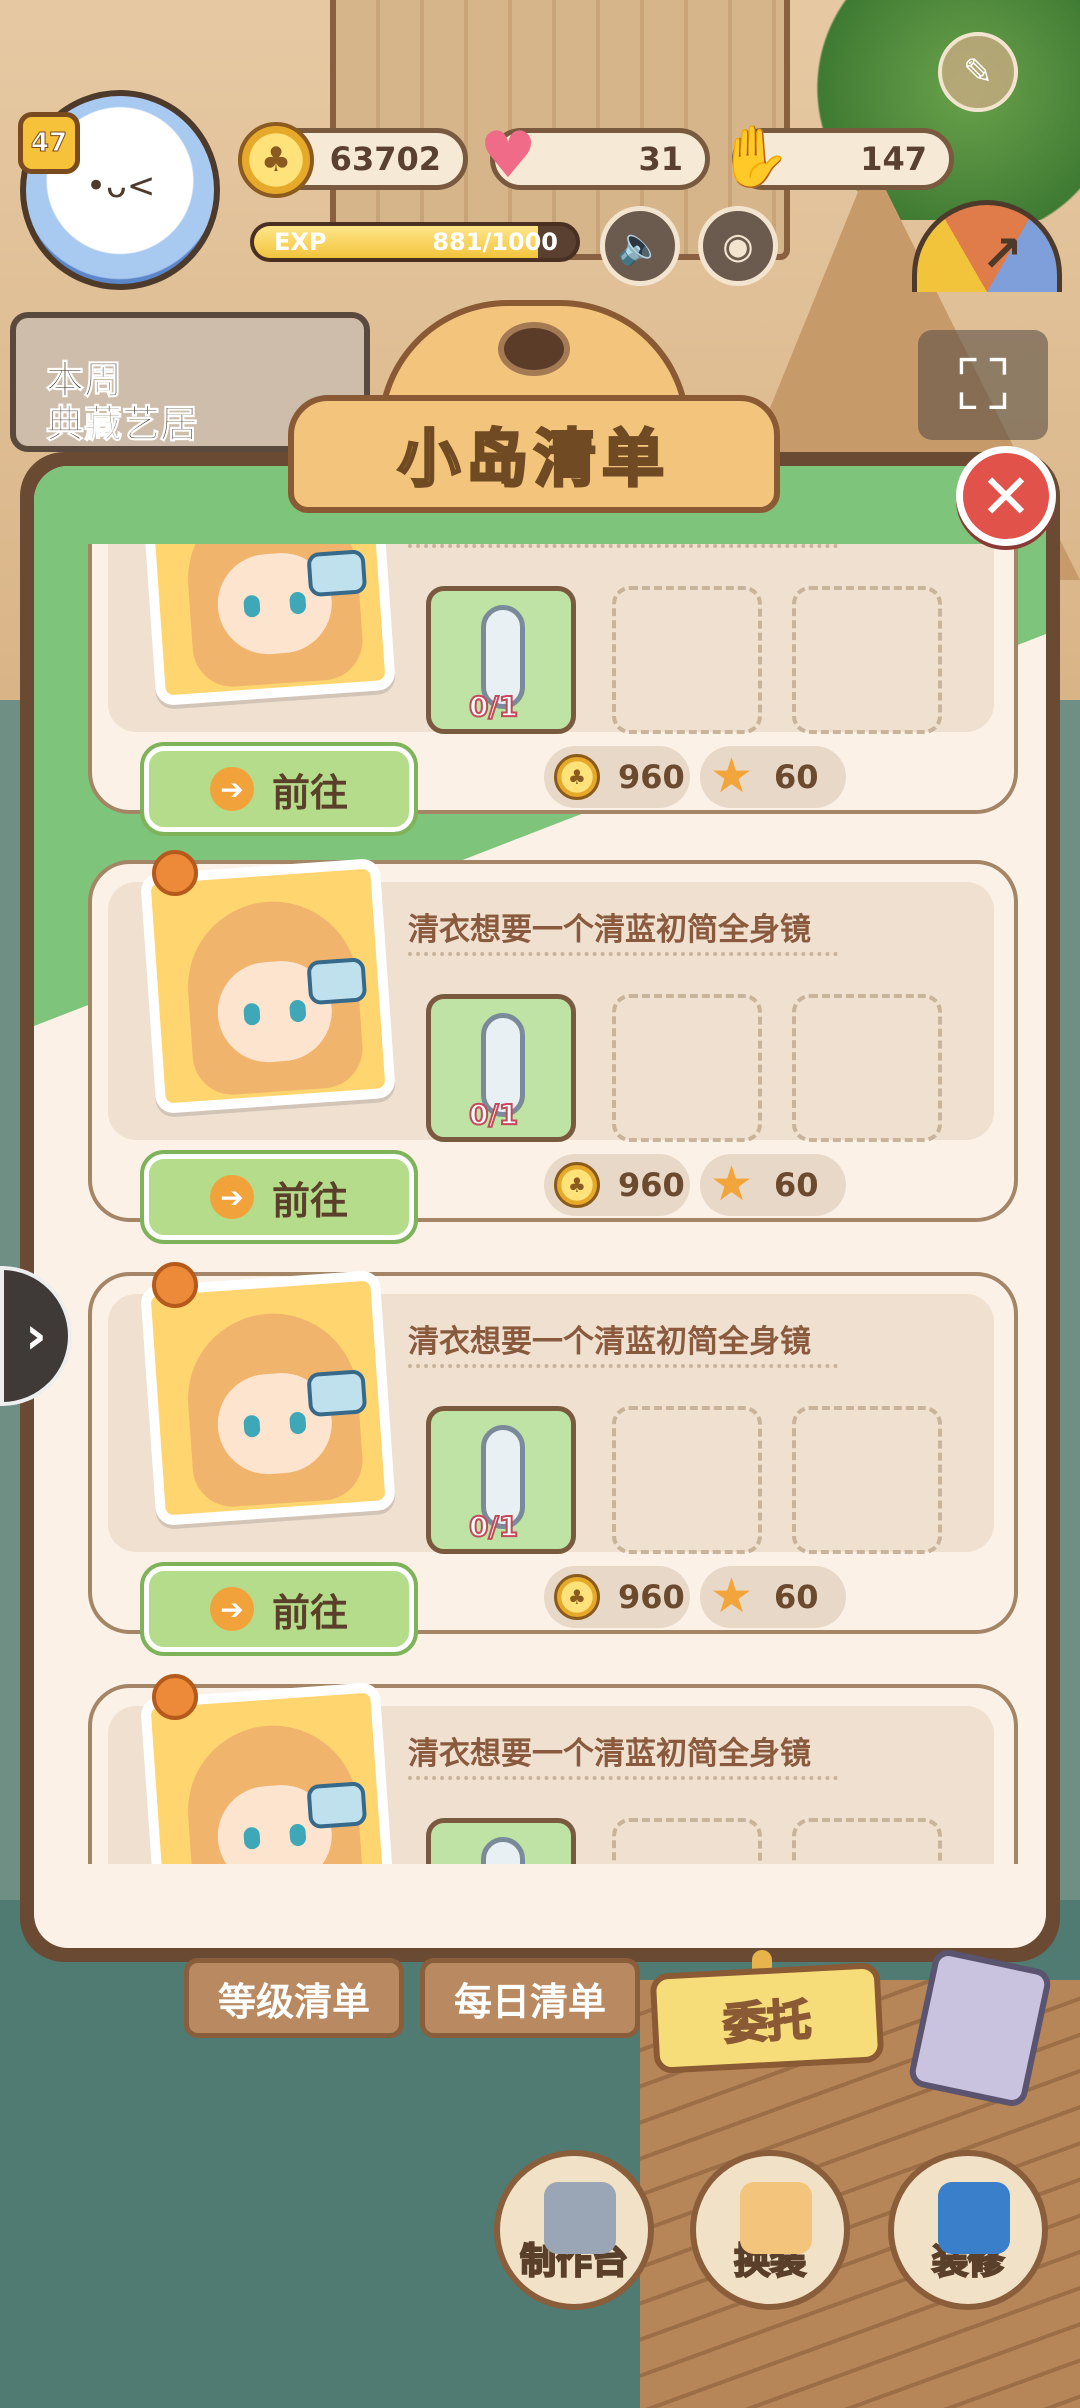 The width and height of the screenshot is (1080, 2408). Describe the element at coordinates (122, 402) in the screenshot. I see `weekly-banner-title: 本周 典藏艺居` at that location.